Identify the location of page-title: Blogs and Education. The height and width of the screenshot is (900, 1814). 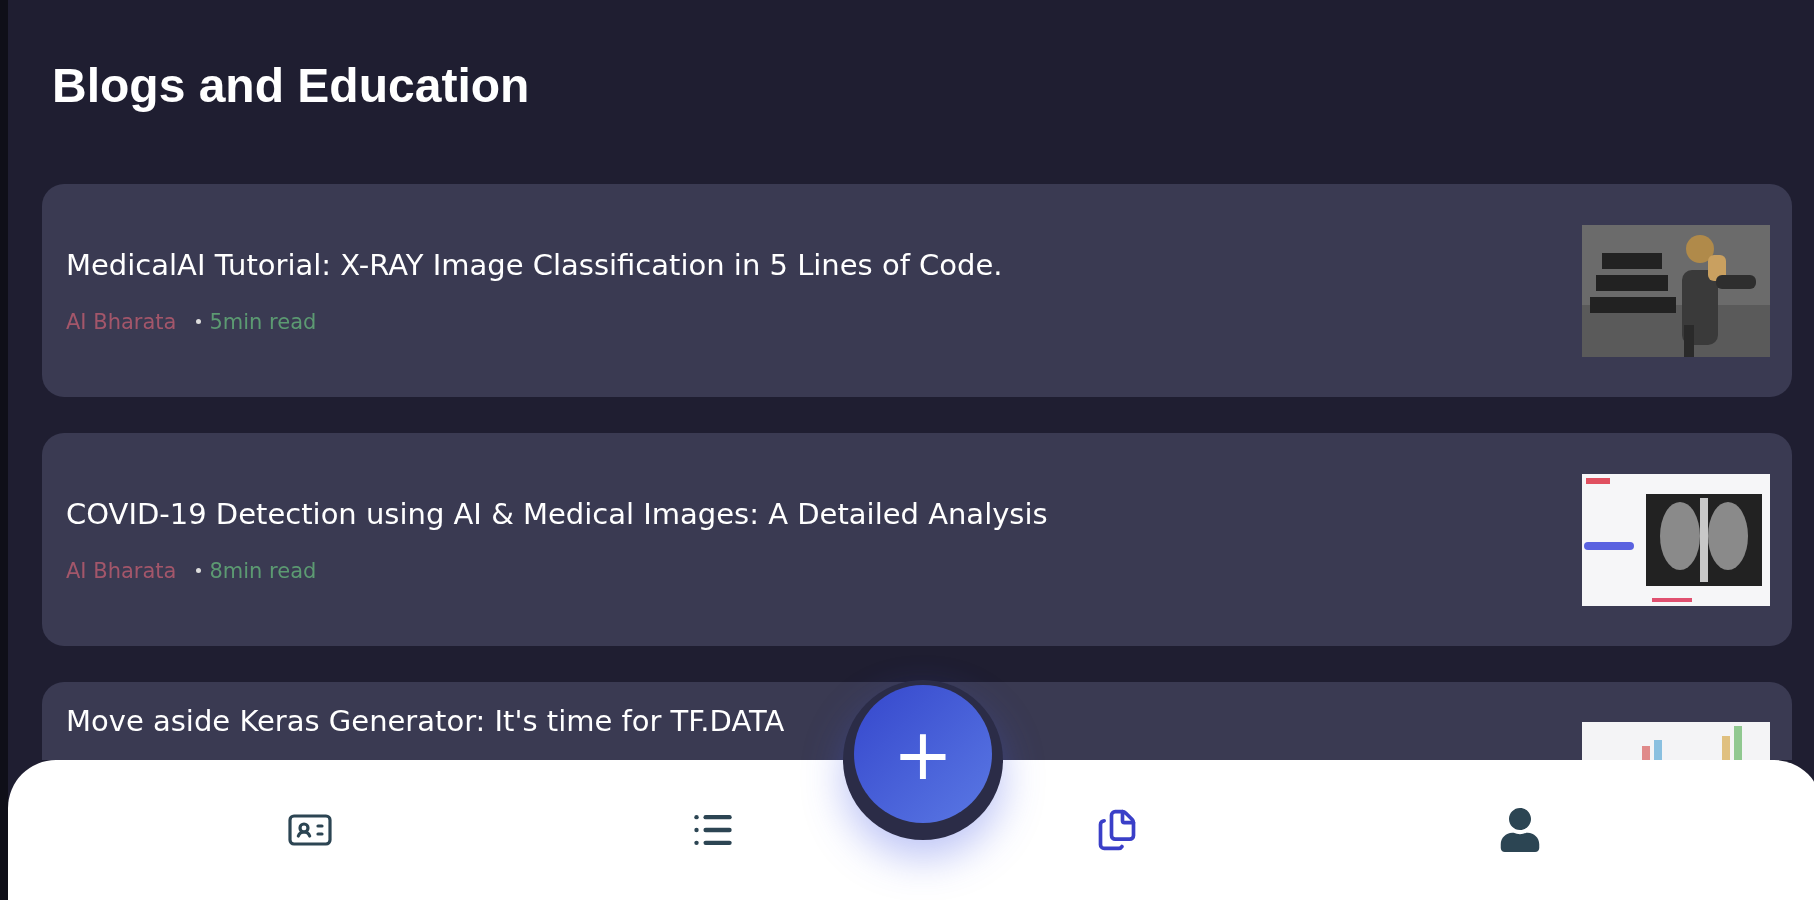
(291, 86).